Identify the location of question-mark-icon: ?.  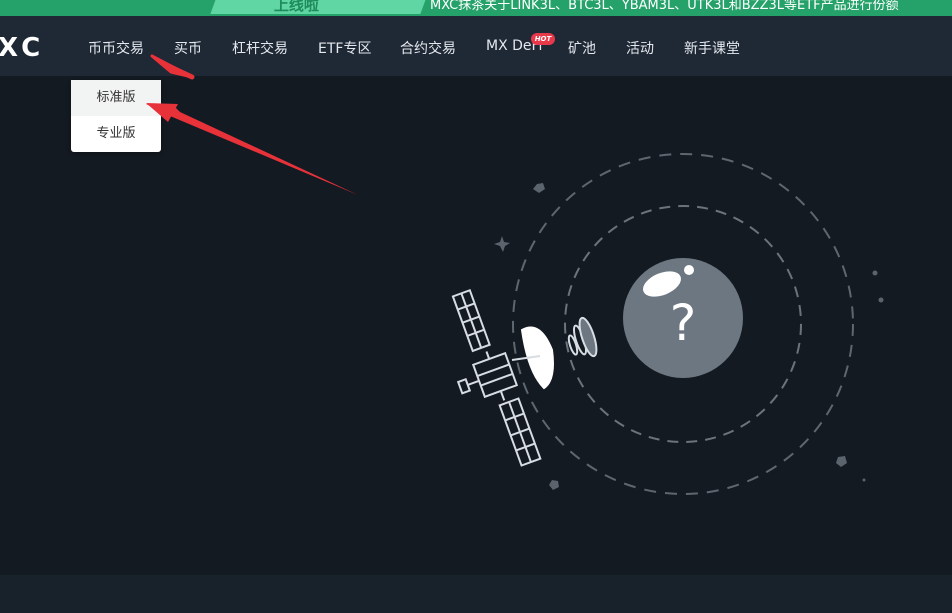
(683, 323).